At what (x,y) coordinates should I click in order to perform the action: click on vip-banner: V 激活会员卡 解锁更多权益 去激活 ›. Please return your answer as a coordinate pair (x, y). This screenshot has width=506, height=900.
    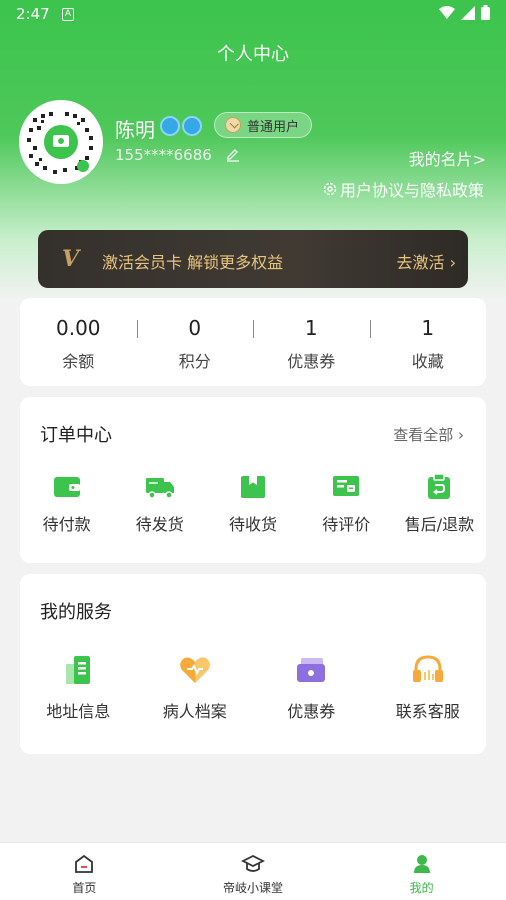
    Looking at the image, I should click on (253, 259).